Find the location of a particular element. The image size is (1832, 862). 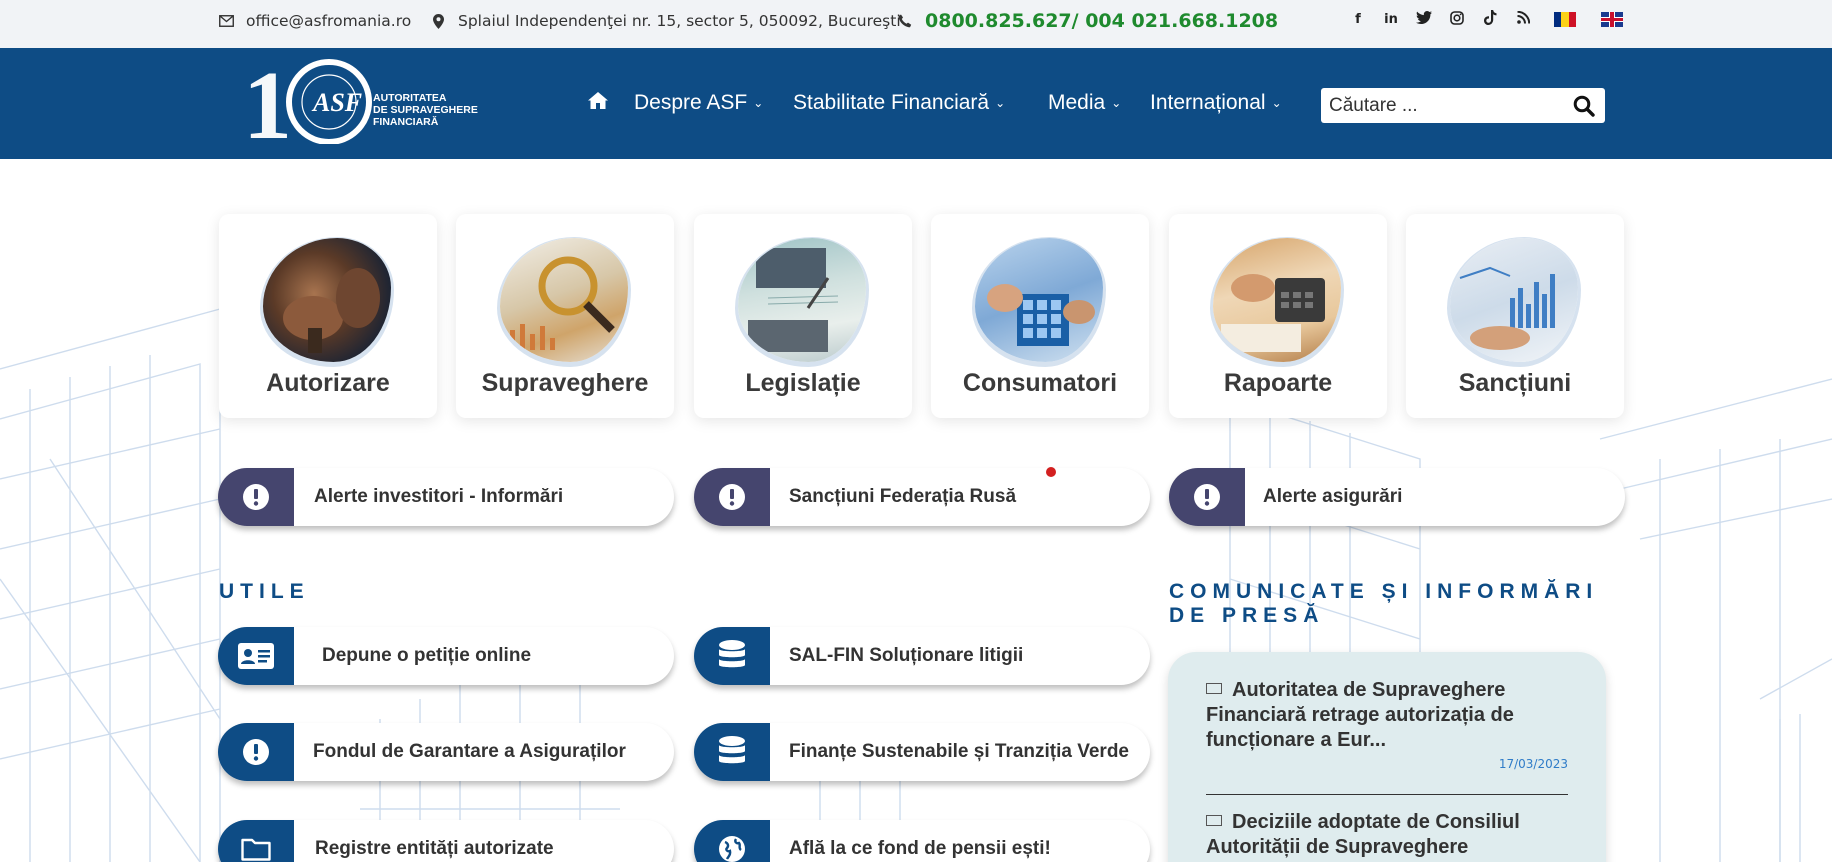

alert-label: Alerte asigurări is located at coordinates (1333, 496).